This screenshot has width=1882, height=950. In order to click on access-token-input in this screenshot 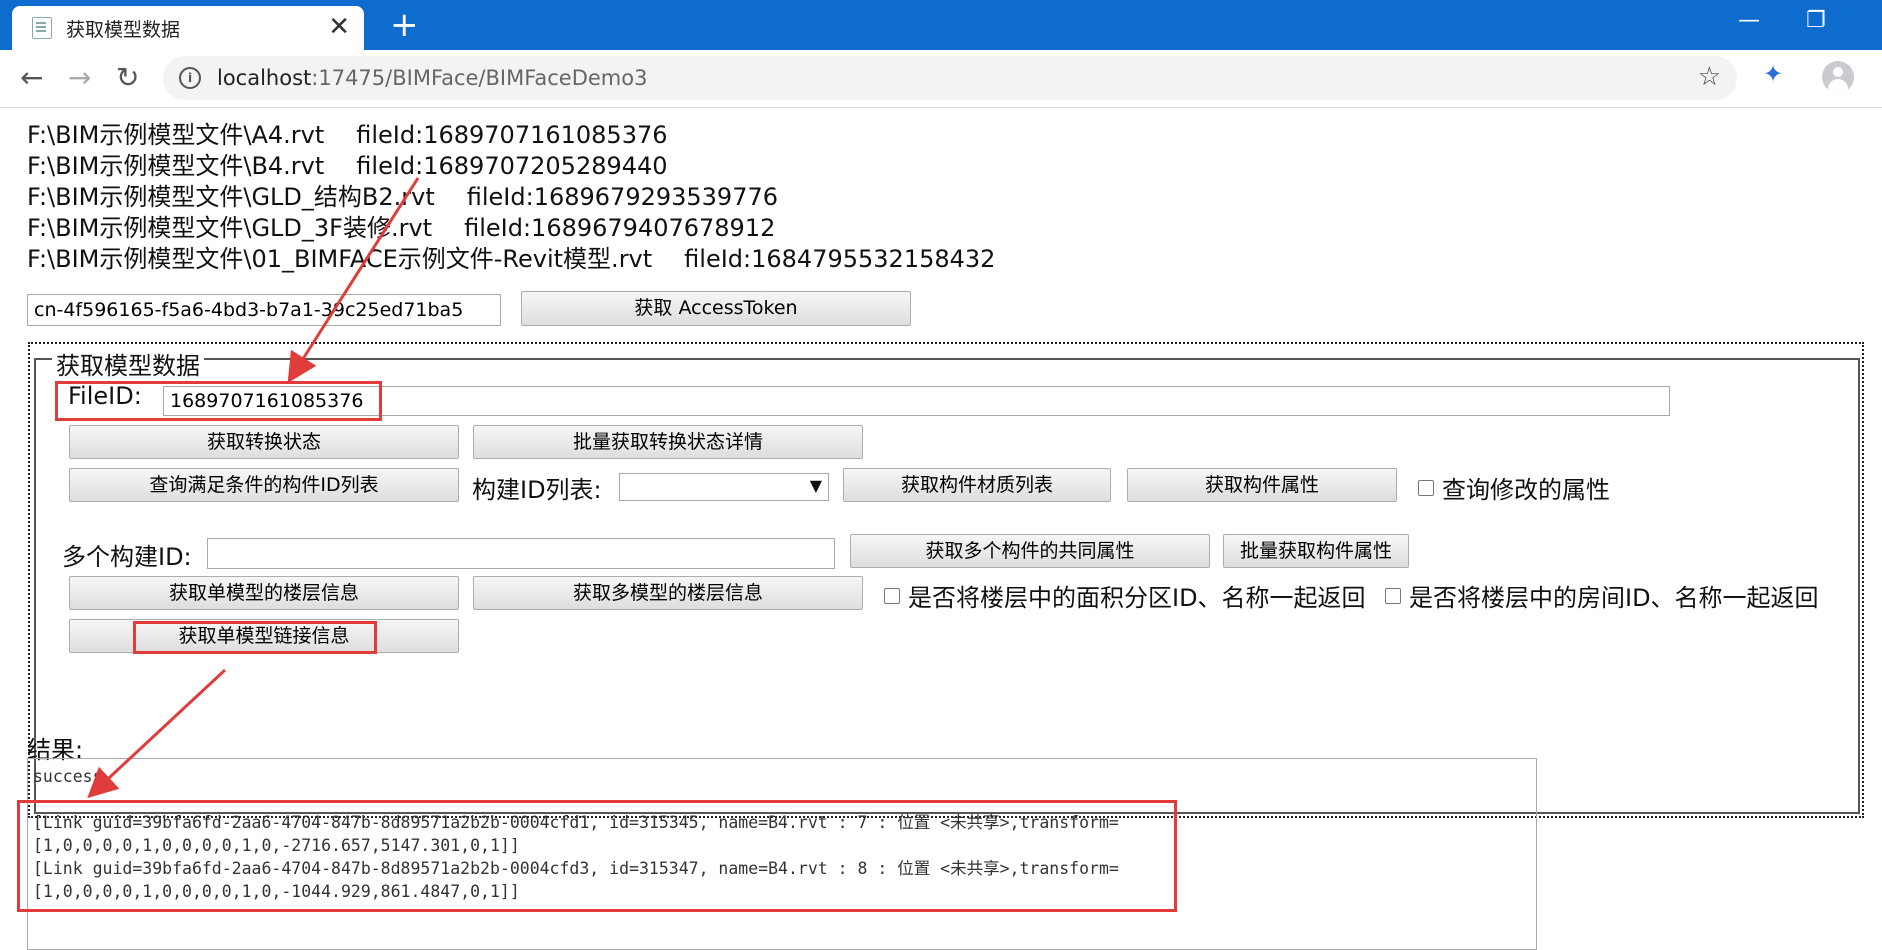, I will do `click(264, 310)`.